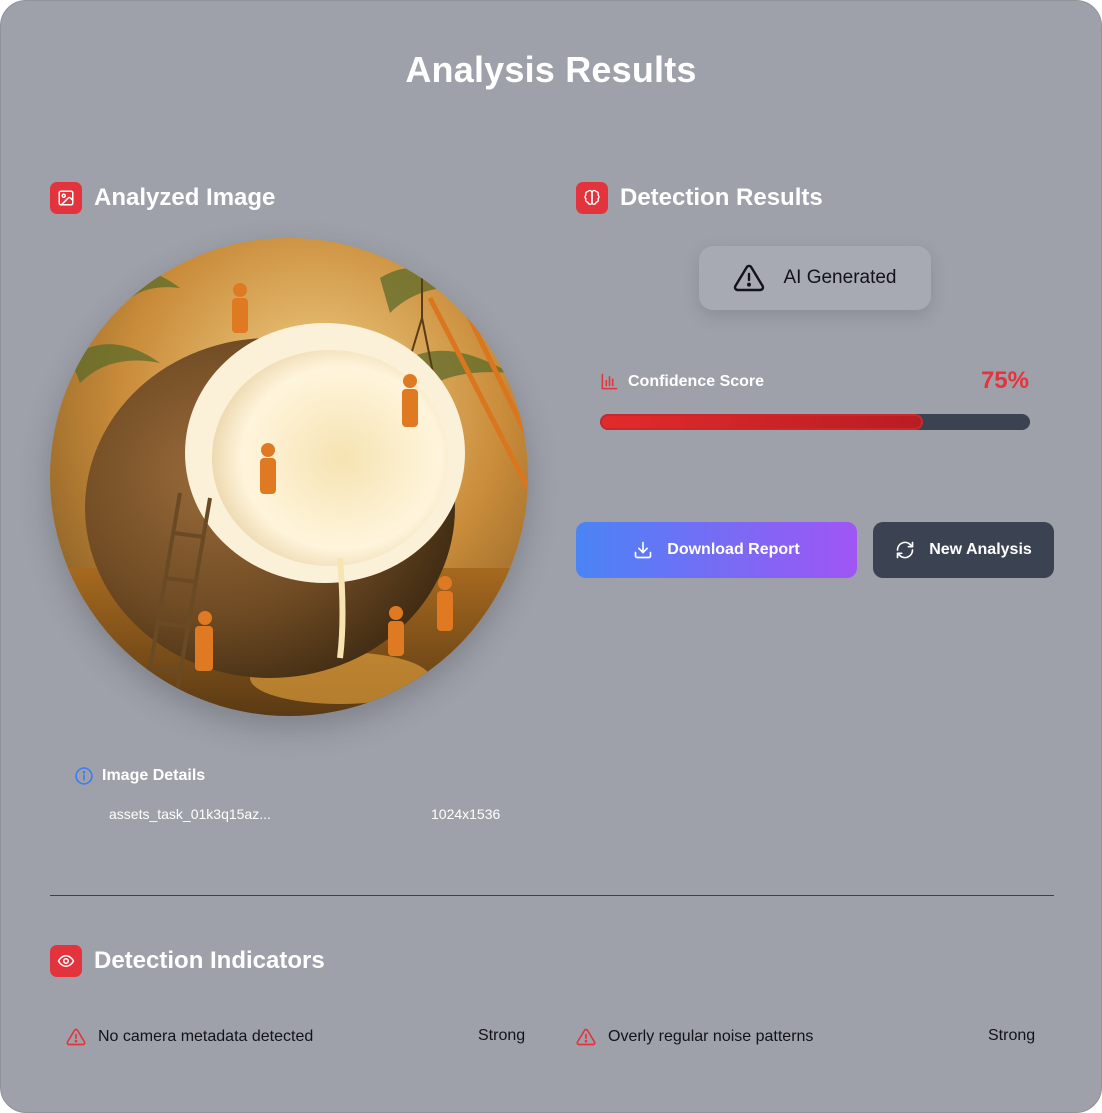  Describe the element at coordinates (696, 381) in the screenshot. I see `confidence-label: Confidence Score` at that location.